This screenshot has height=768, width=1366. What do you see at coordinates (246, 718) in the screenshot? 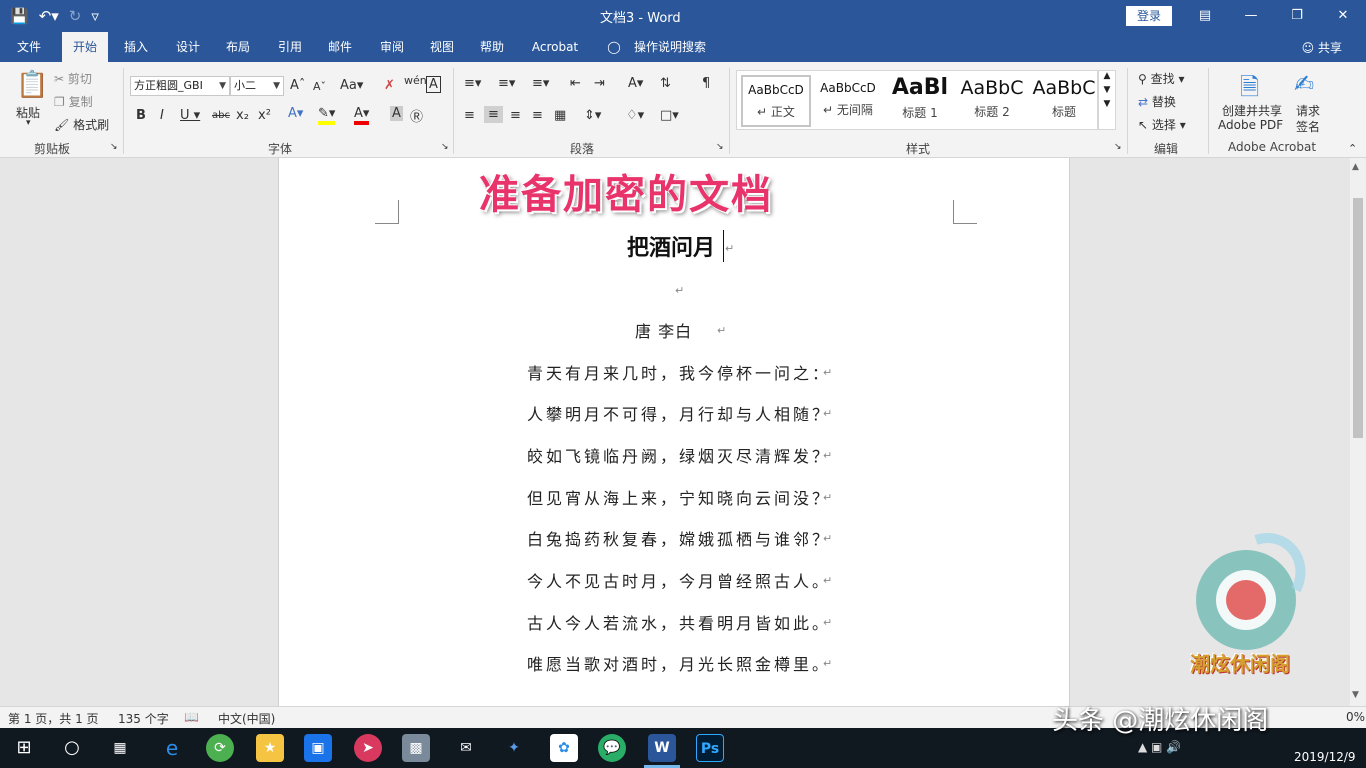
I see `language-indicator: 中文(中国)` at bounding box center [246, 718].